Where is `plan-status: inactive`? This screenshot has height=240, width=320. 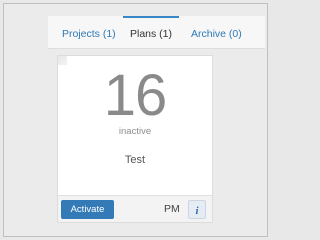
plan-status: inactive is located at coordinates (135, 131).